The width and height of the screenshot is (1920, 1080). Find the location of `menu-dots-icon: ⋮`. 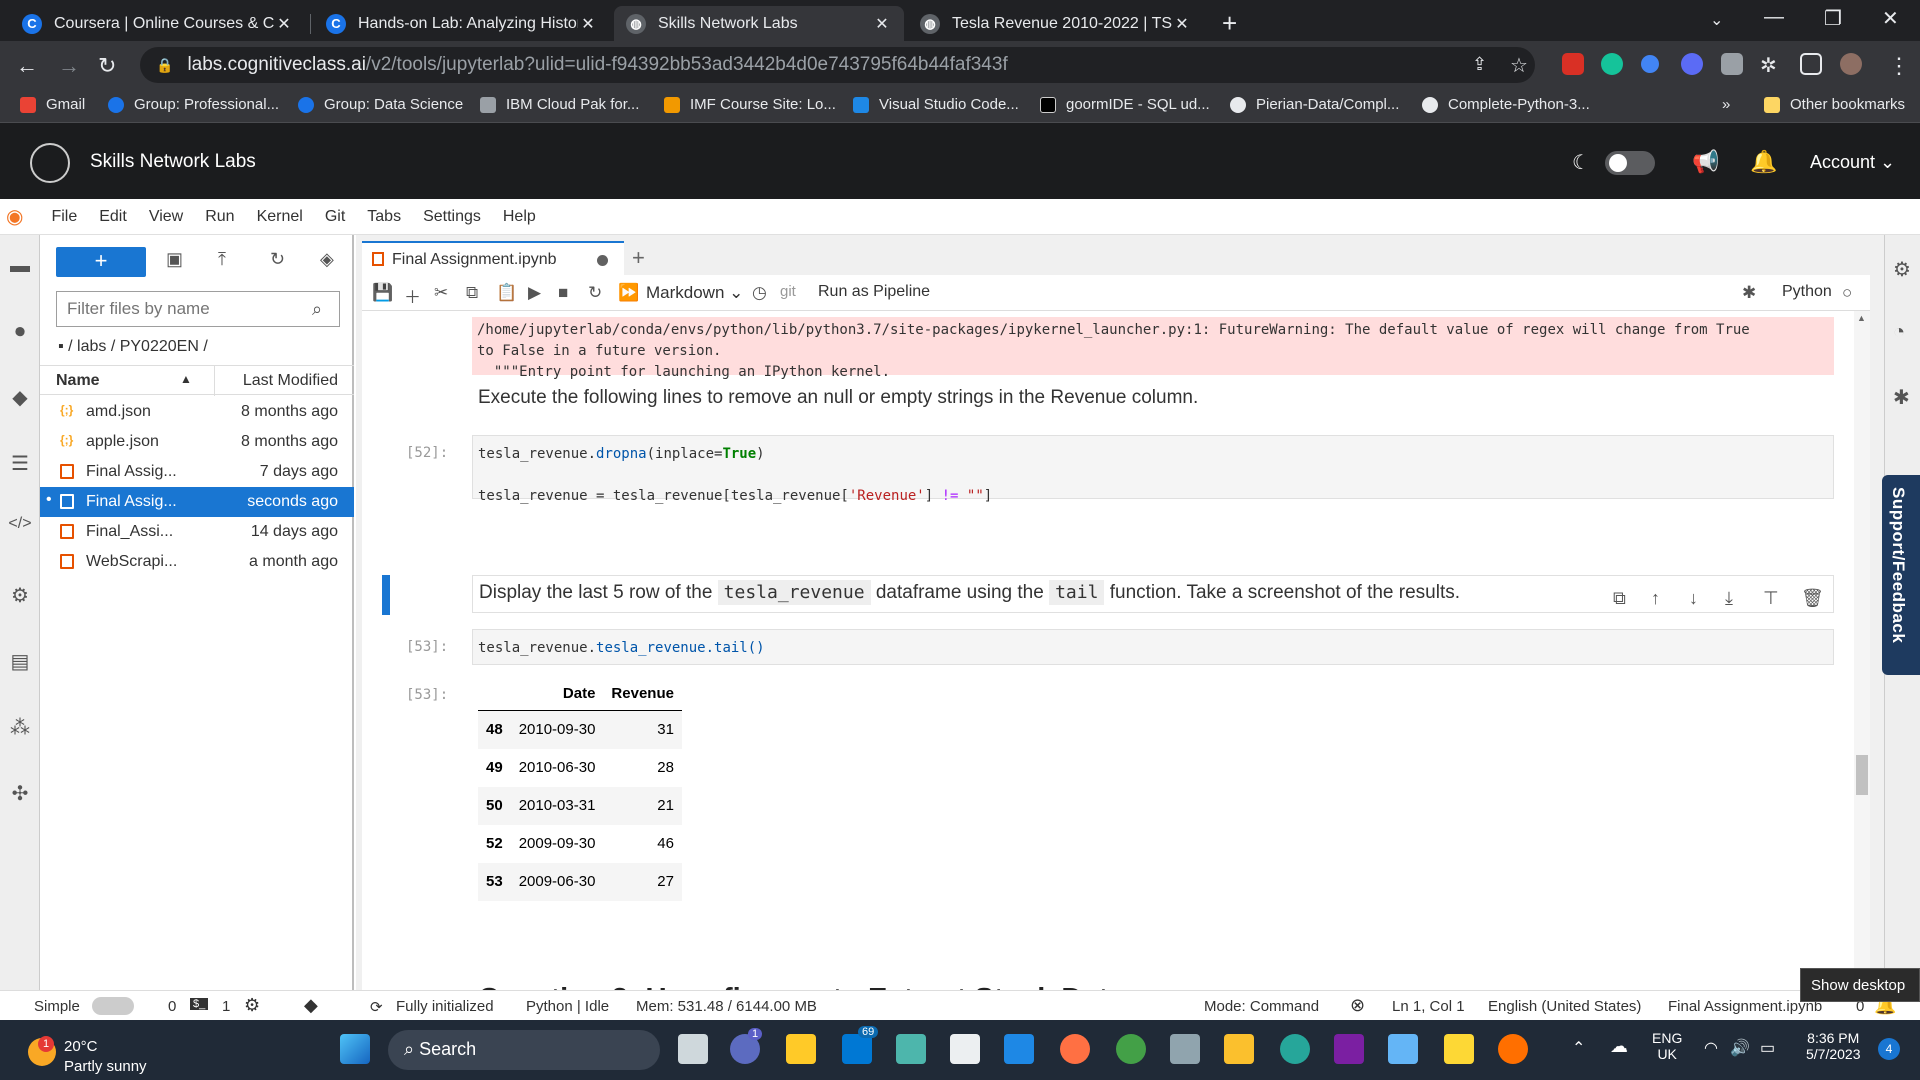

menu-dots-icon: ⋮ is located at coordinates (1899, 66).